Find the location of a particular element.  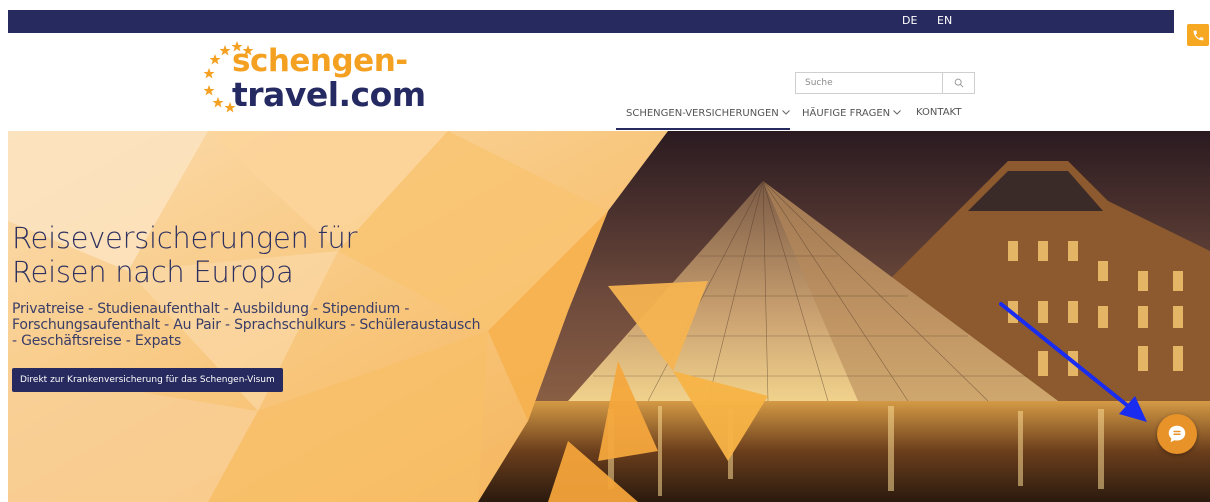

logo-text-travel: travel.com is located at coordinates (329, 94).